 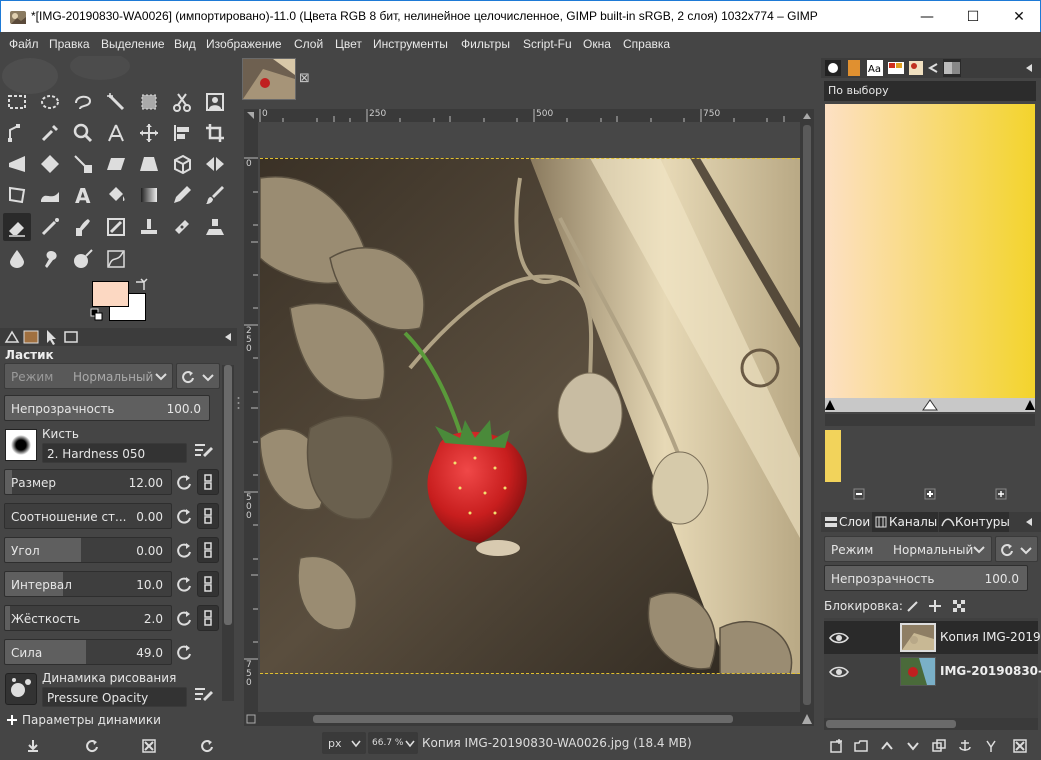 What do you see at coordinates (927, 16) in the screenshot?
I see `minimize-button: —` at bounding box center [927, 16].